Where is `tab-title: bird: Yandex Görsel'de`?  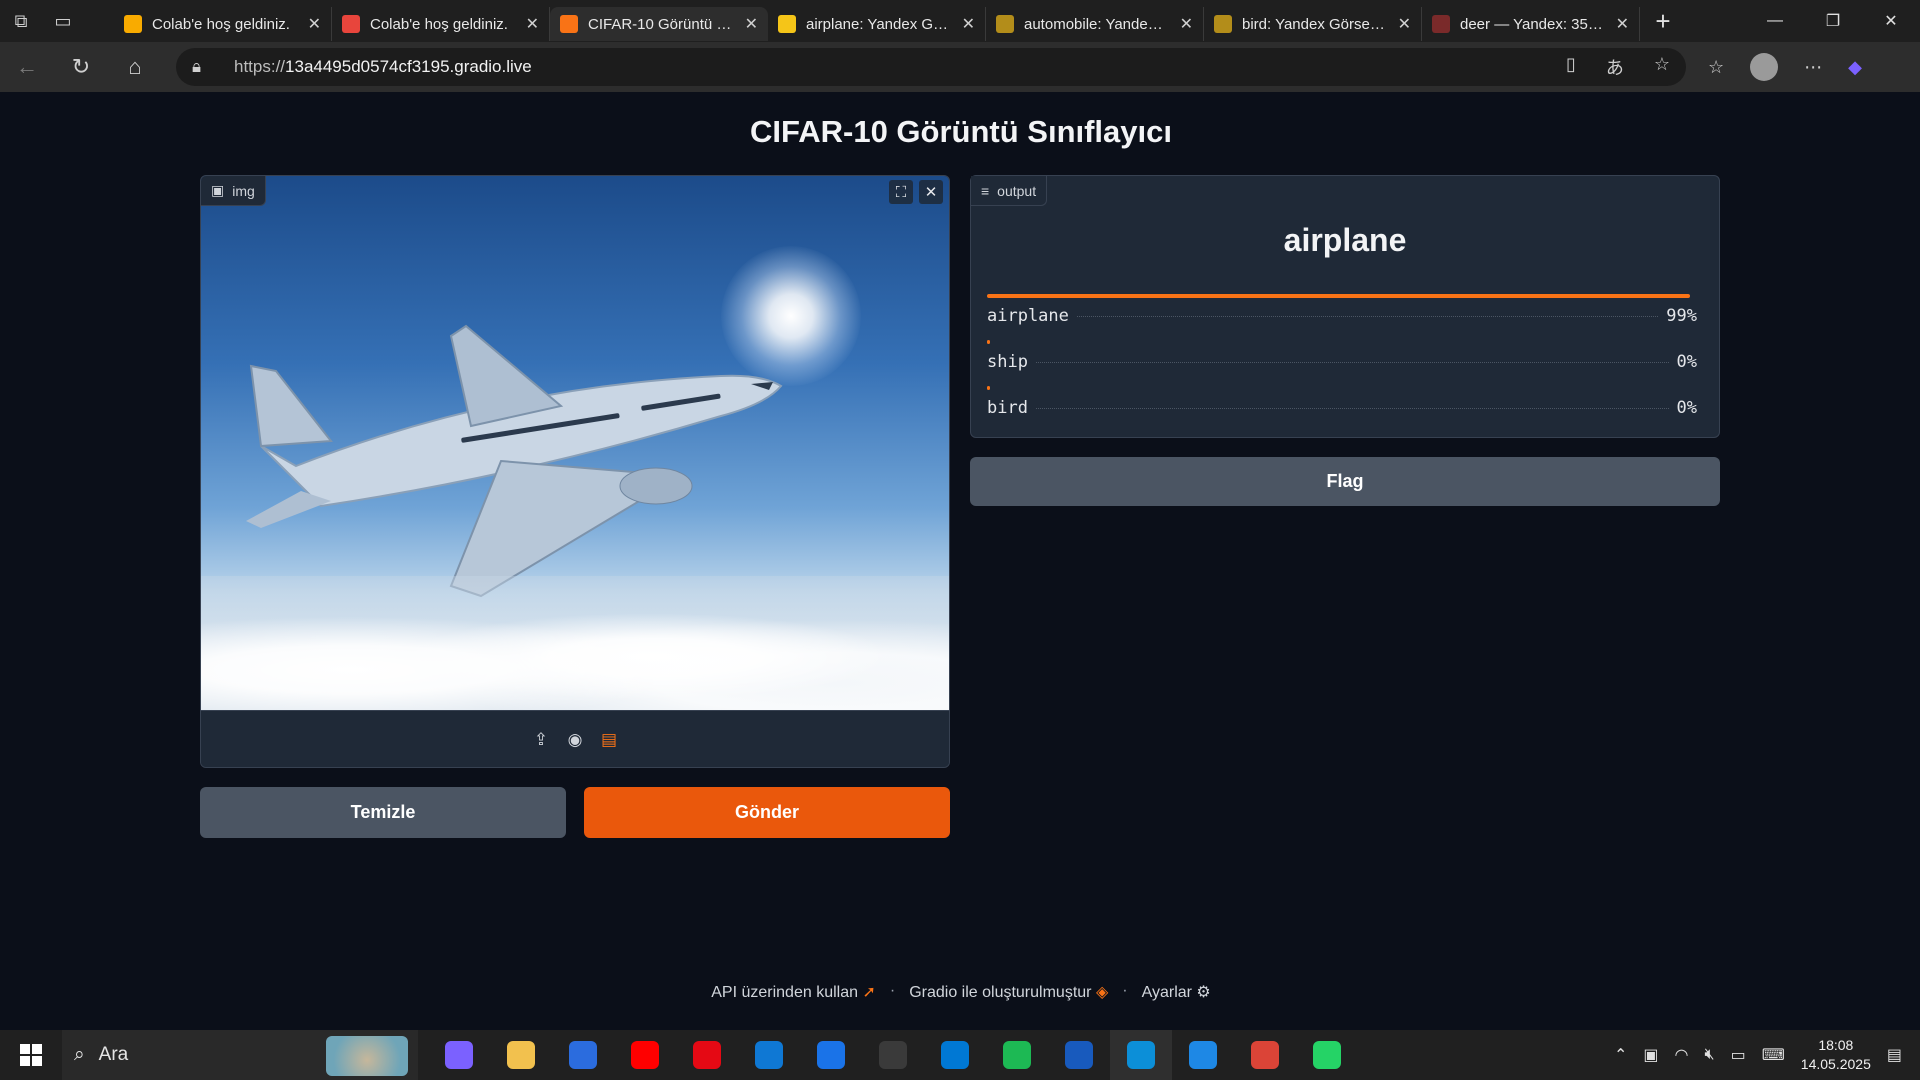
tab-title: bird: Yandex Görsel'de is located at coordinates (1315, 24).